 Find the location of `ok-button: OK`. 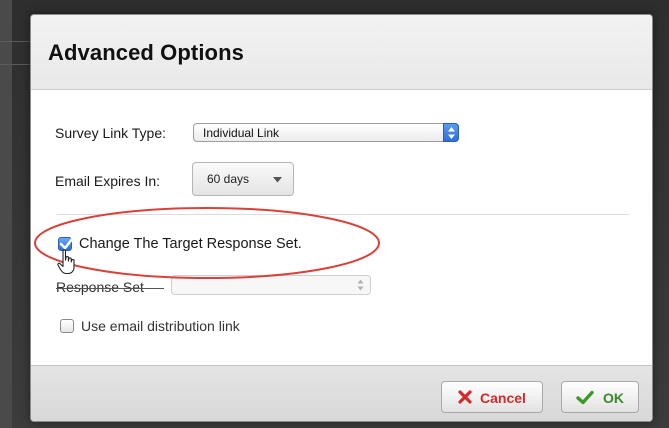

ok-button: OK is located at coordinates (600, 397).